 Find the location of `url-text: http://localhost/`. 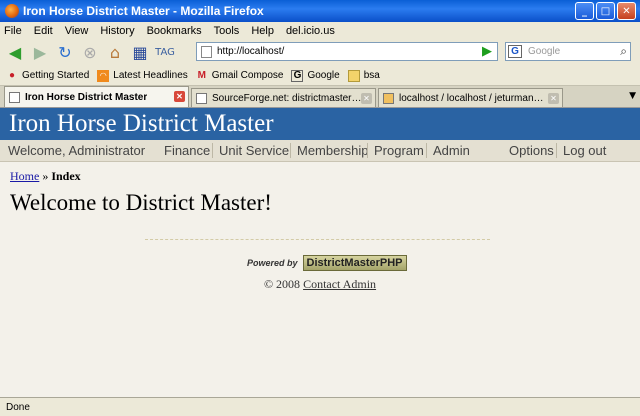

url-text: http://localhost/ is located at coordinates (251, 51).